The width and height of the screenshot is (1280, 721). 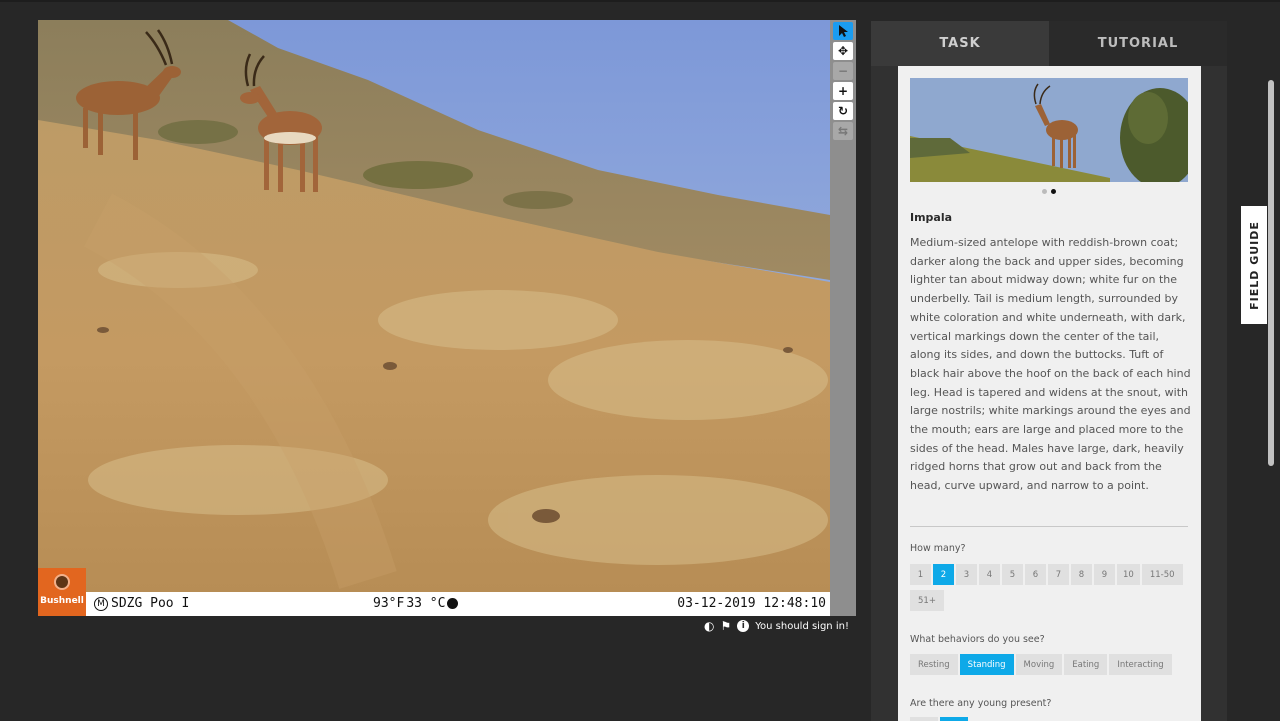 I want to click on count-option-selected: 2, so click(x=943, y=574).